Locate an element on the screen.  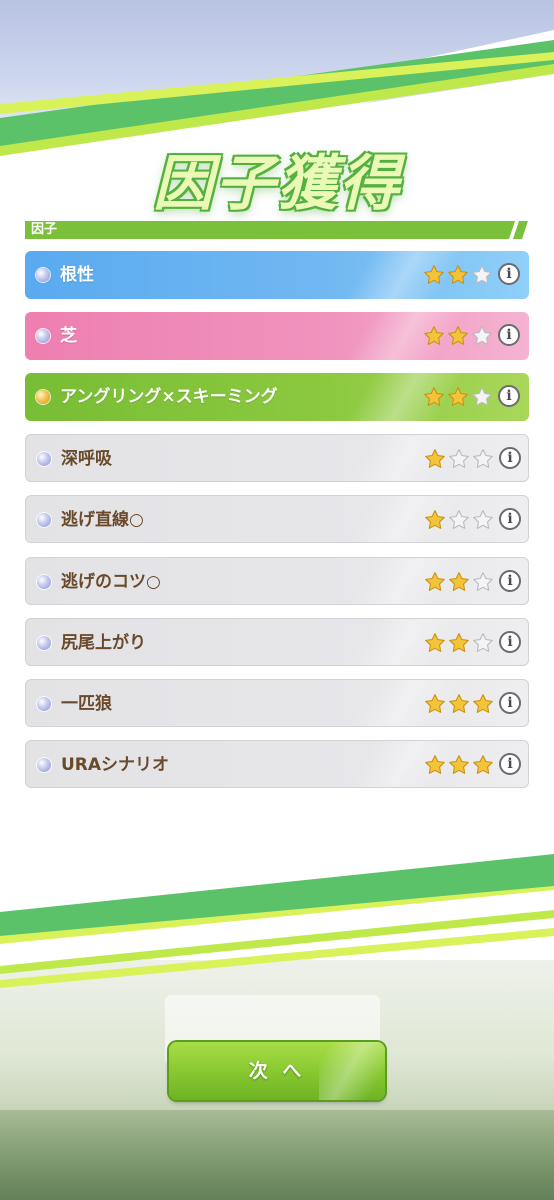
screen-title-wrap: 因子獲得 is located at coordinates (277, 172).